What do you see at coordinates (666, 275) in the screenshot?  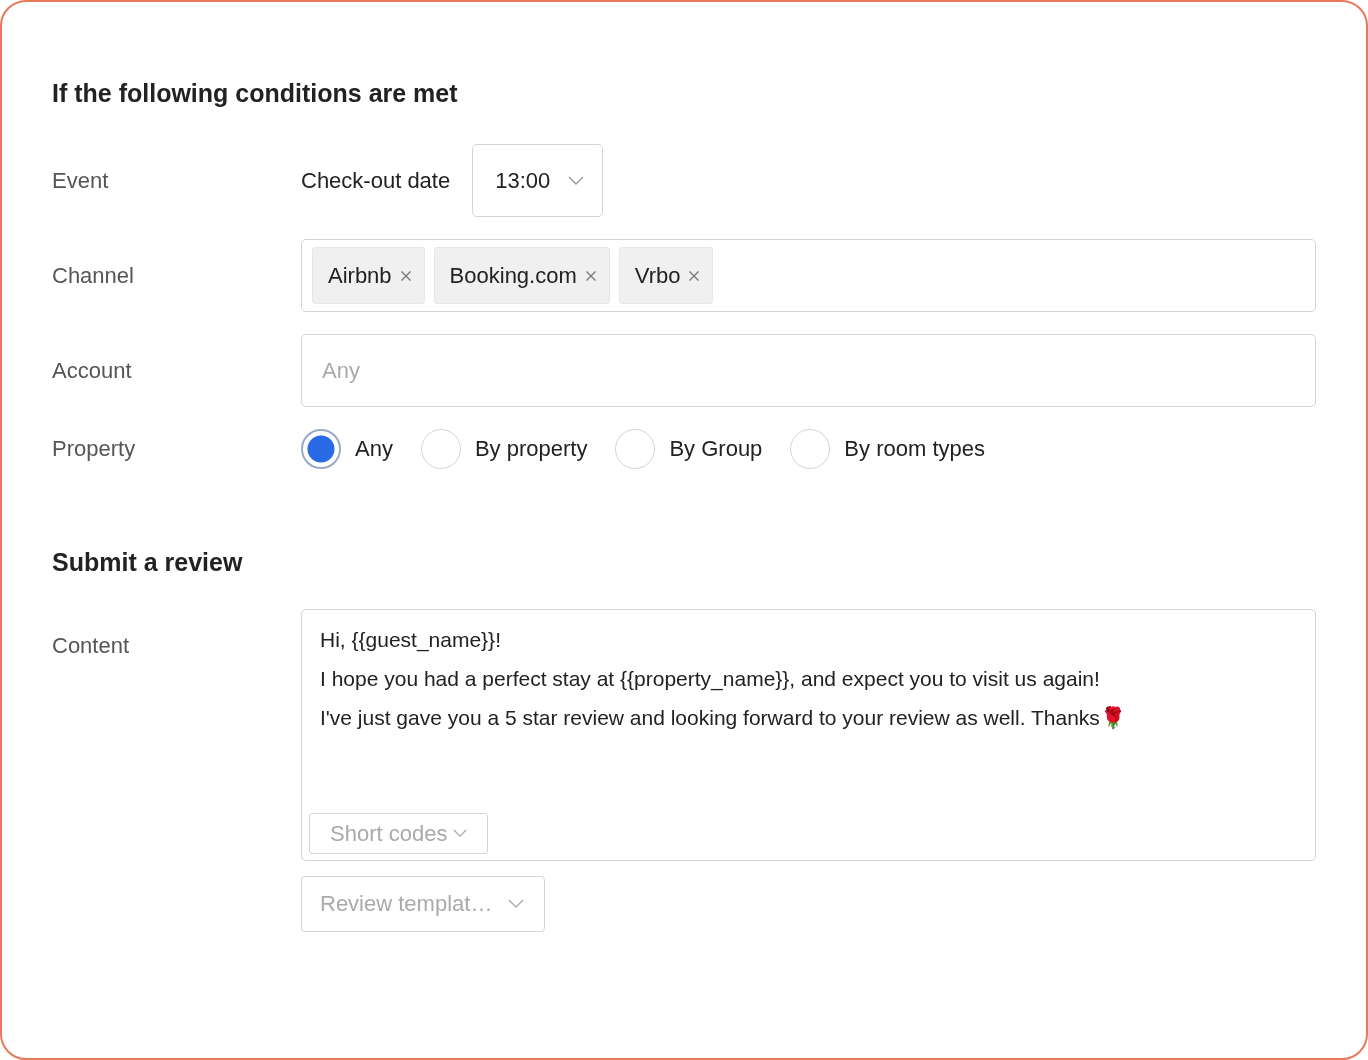 I see `channel-tag: Vrbo` at bounding box center [666, 275].